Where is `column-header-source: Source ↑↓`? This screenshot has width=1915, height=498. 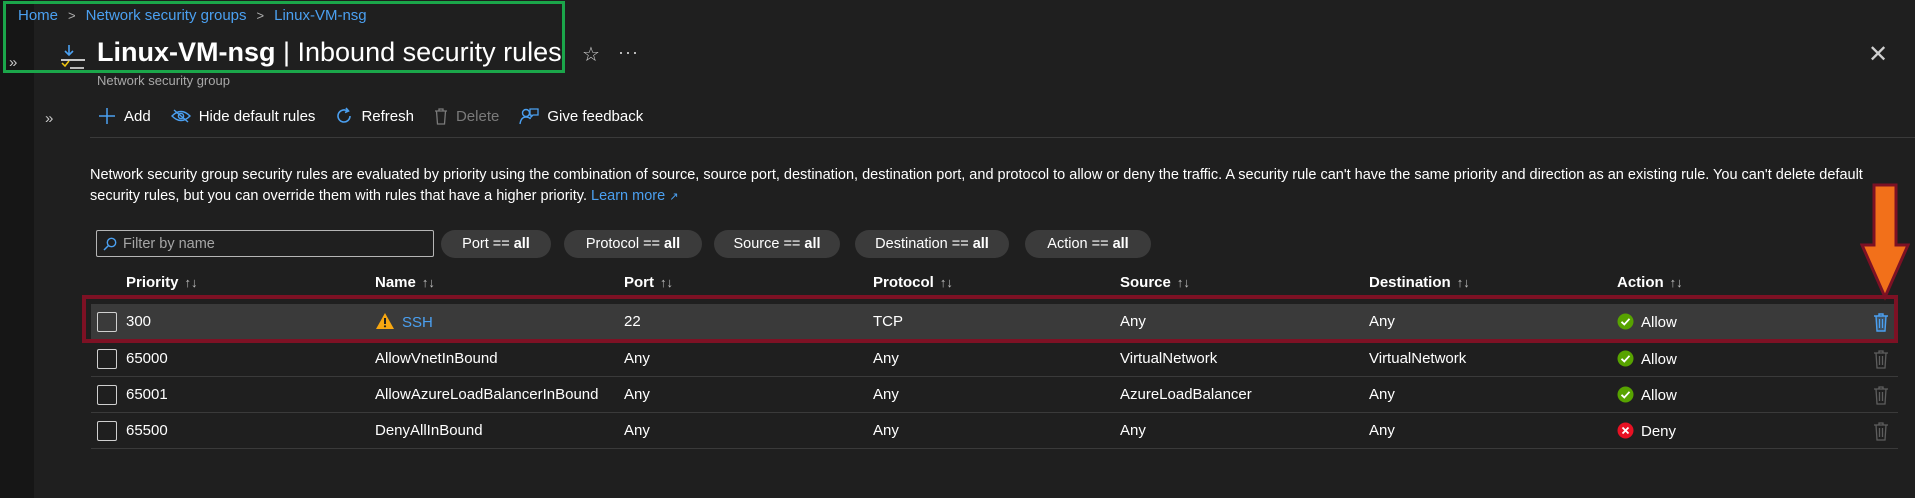 column-header-source: Source ↑↓ is located at coordinates (1155, 282).